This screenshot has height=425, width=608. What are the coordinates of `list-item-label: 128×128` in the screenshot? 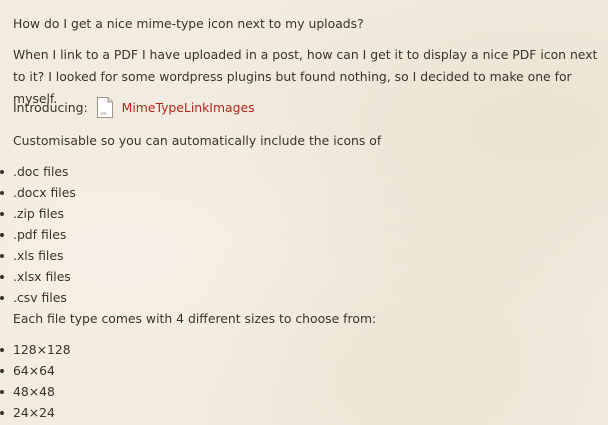 It's located at (42, 349).